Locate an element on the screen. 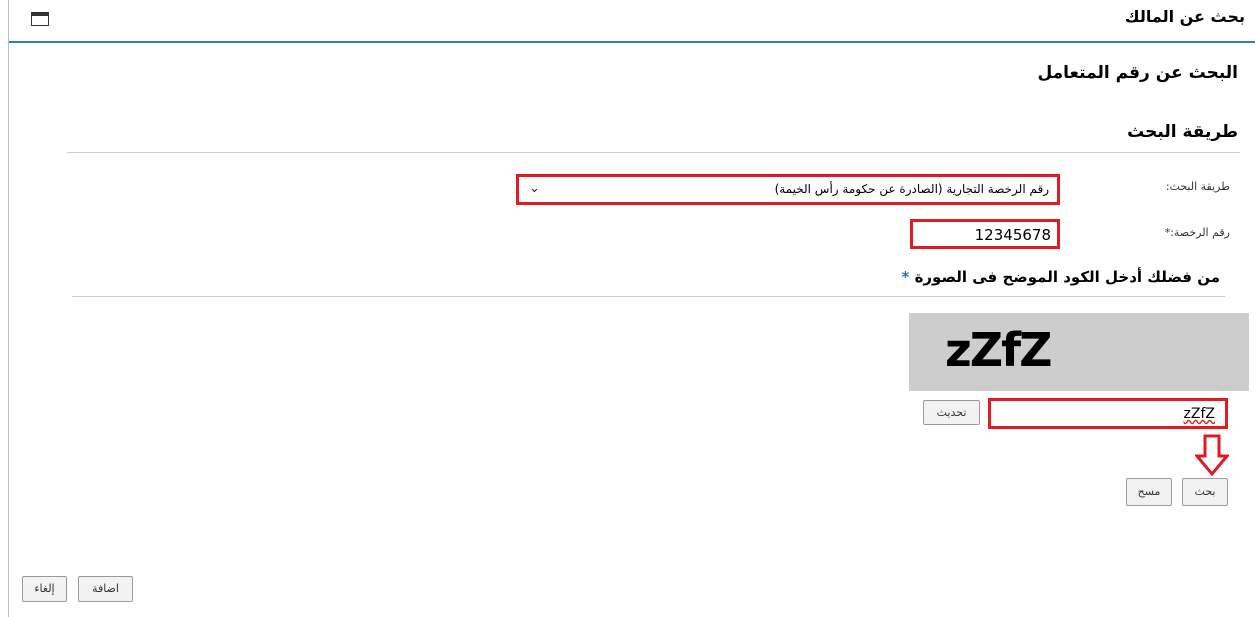 This screenshot has height=617, width=1255. license-number-input: 12345678 is located at coordinates (985, 234).